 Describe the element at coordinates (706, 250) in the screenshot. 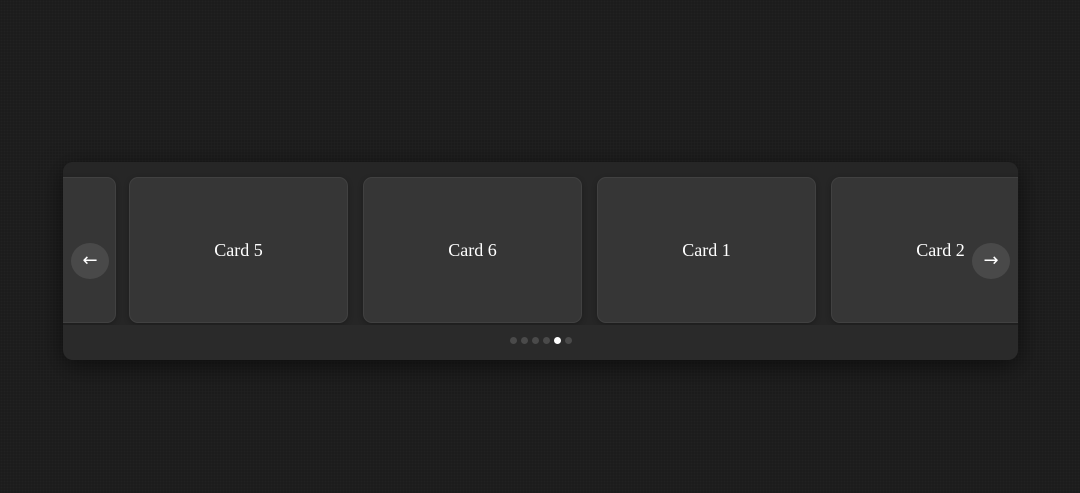

I see `carousel-card: Card 1` at that location.